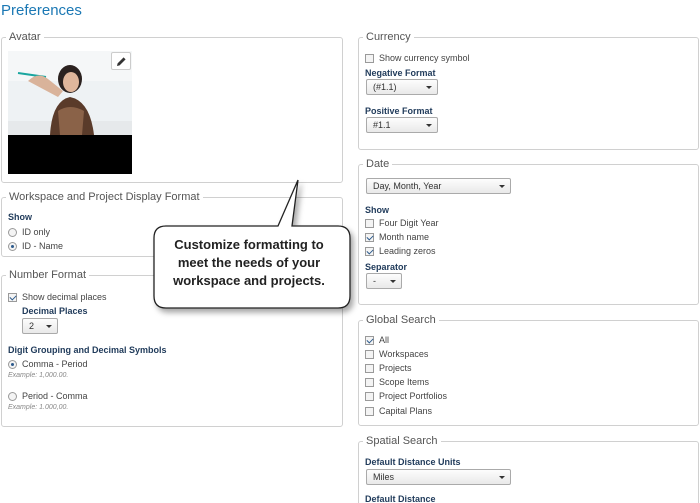  Describe the element at coordinates (20, 217) in the screenshot. I see `workspace-show-label: Show` at that location.